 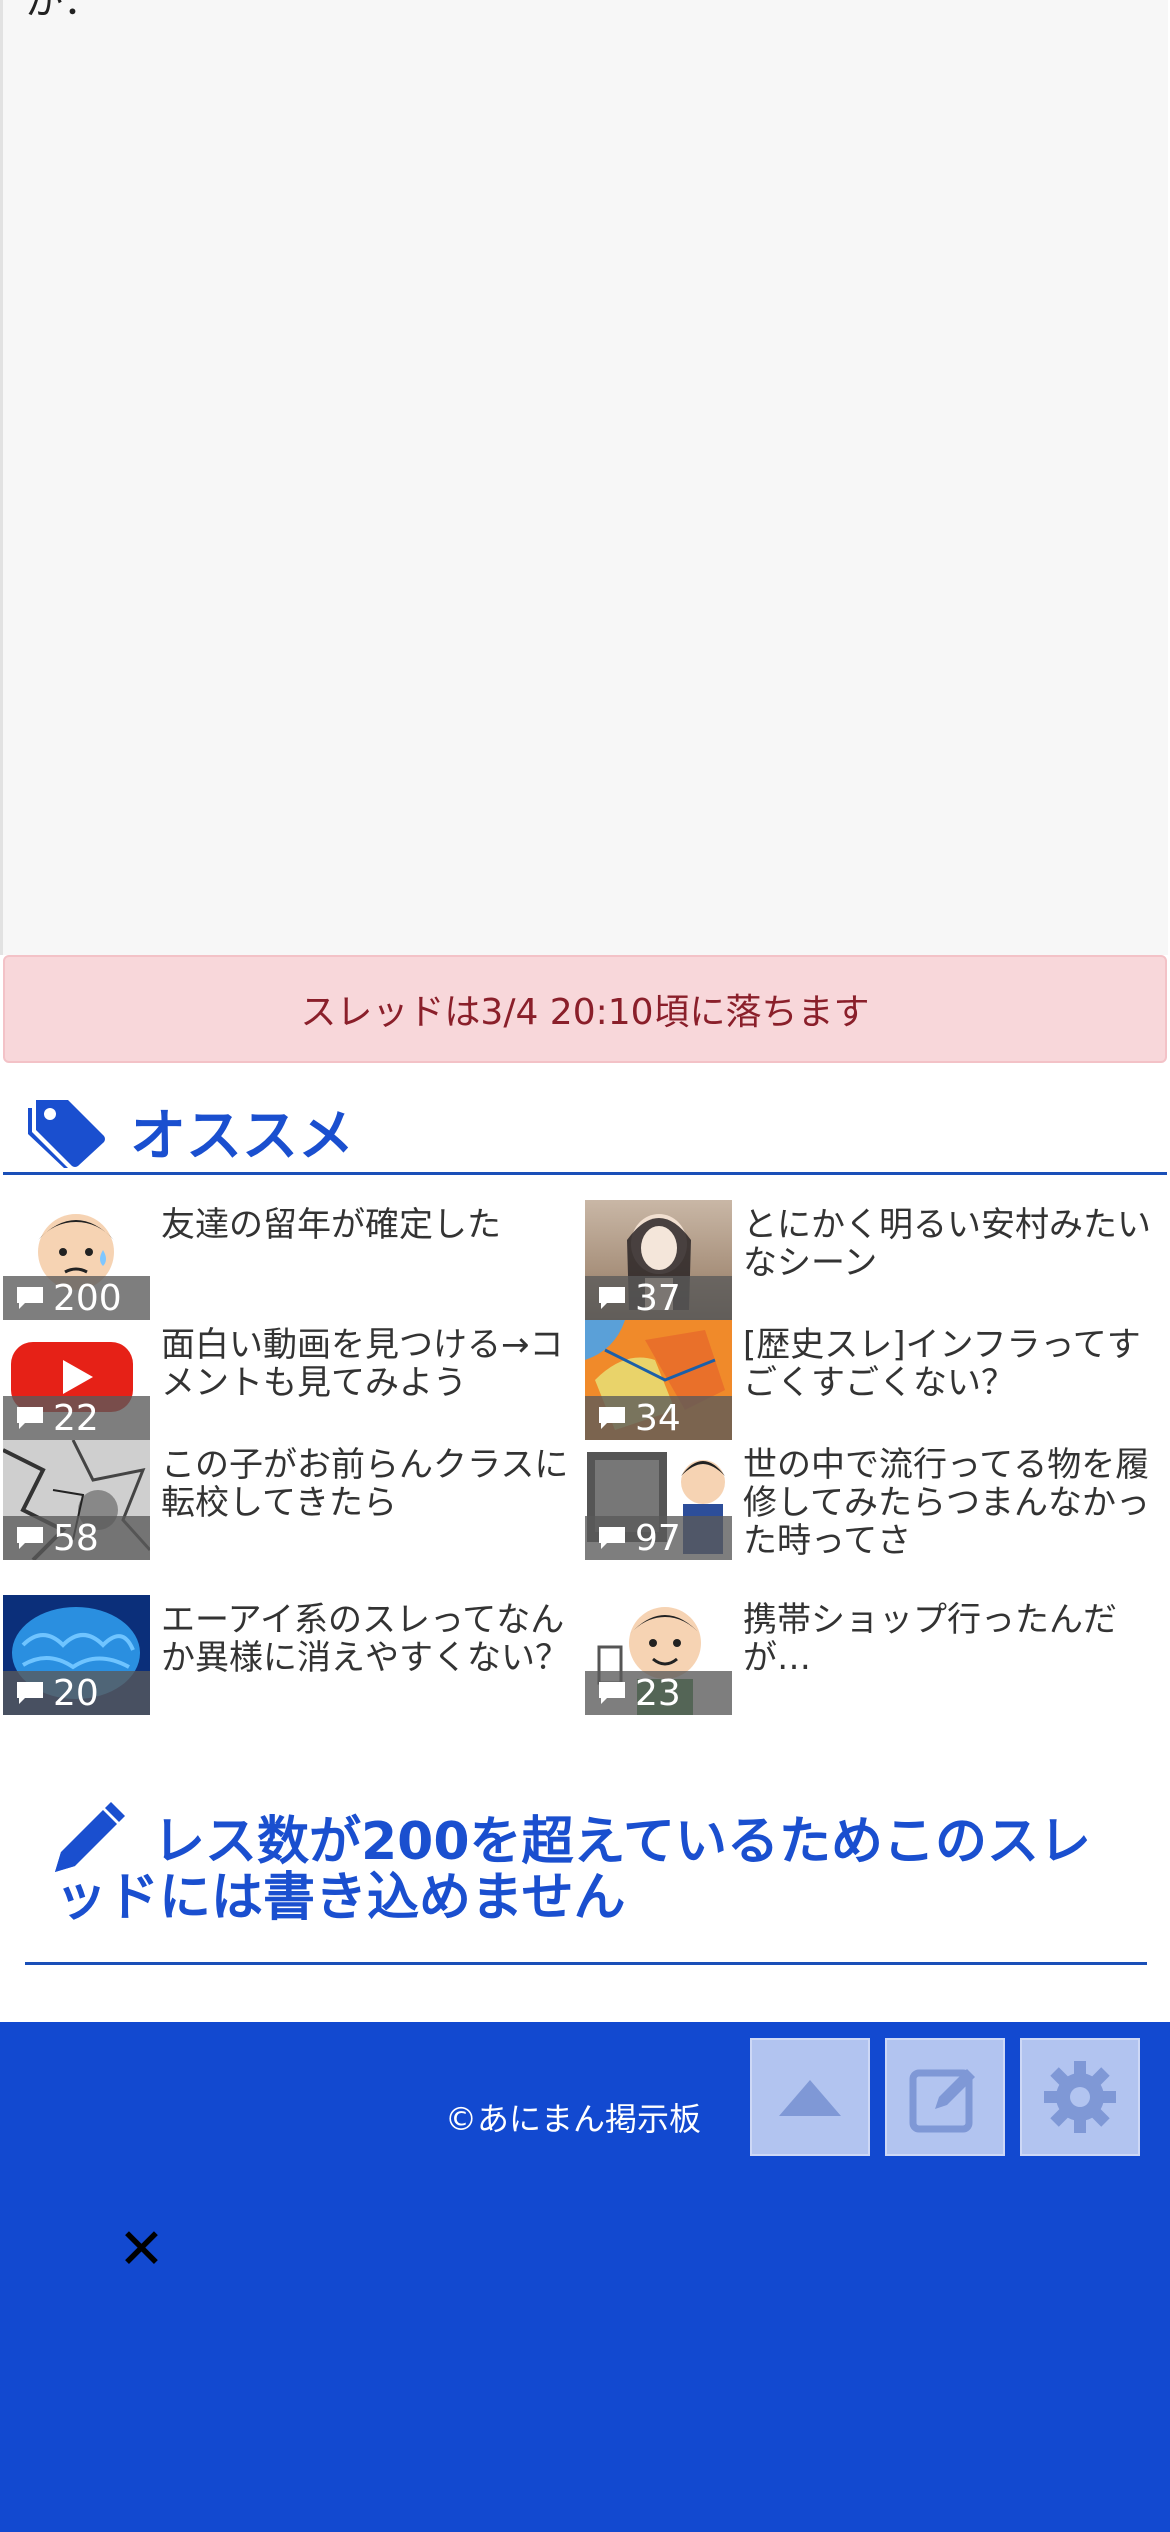 I want to click on post-text-fragment: か：, so click(x=63, y=11).